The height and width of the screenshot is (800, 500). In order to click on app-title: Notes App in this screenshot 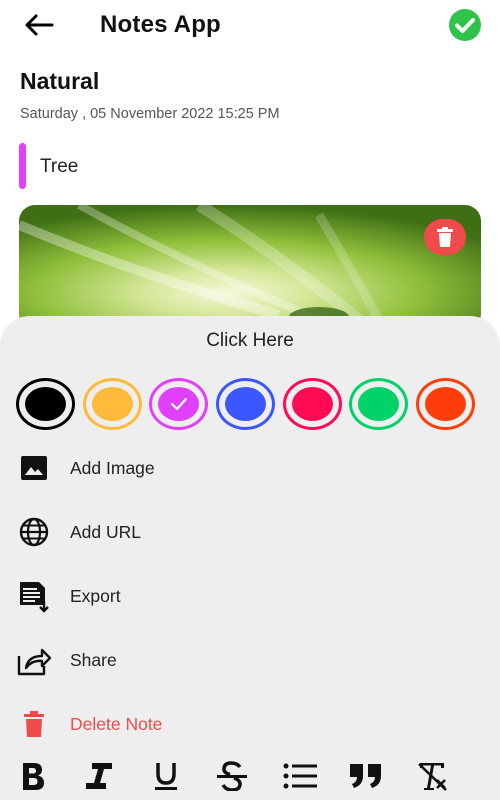, I will do `click(160, 24)`.